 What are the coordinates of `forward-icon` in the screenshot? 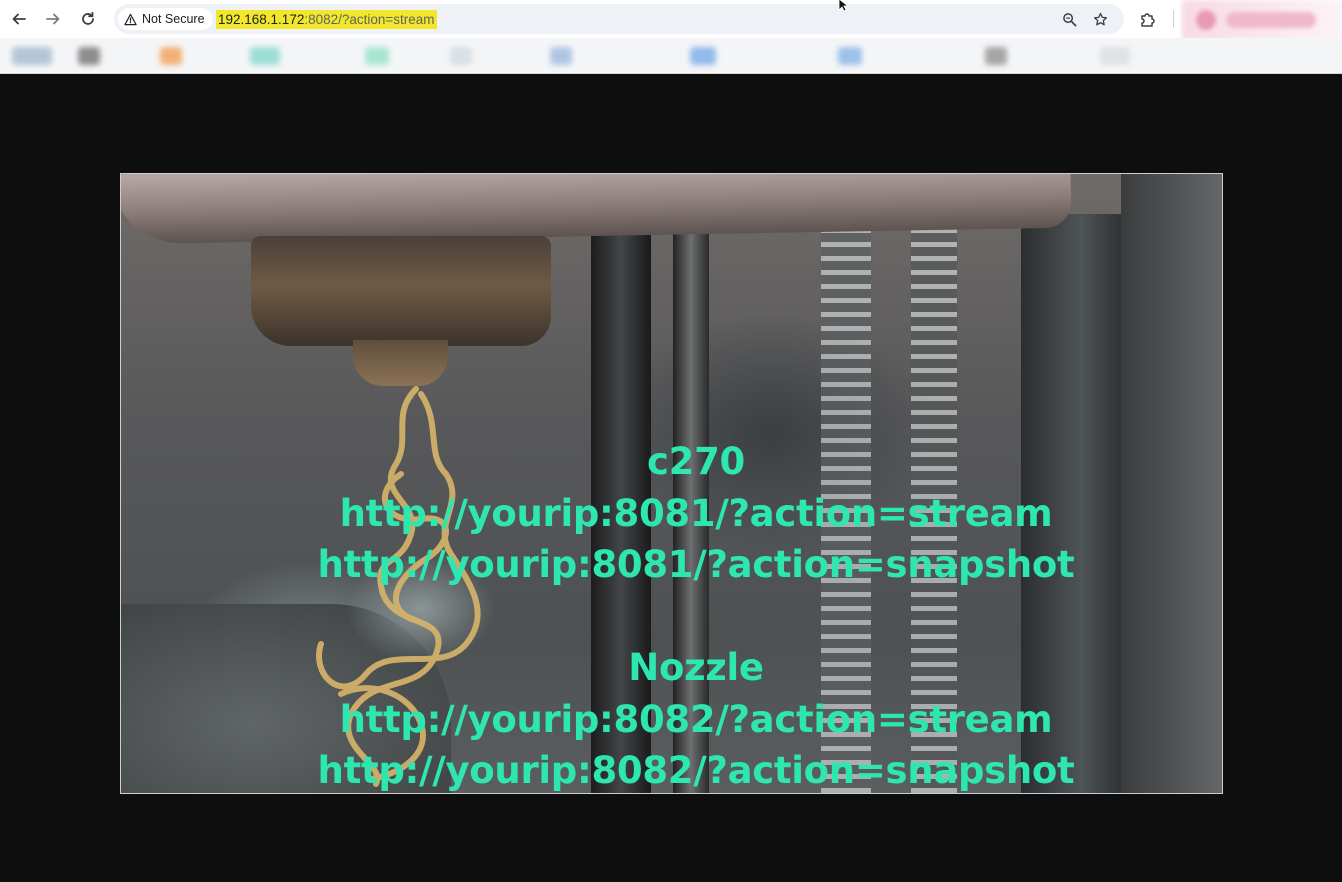 It's located at (53, 19).